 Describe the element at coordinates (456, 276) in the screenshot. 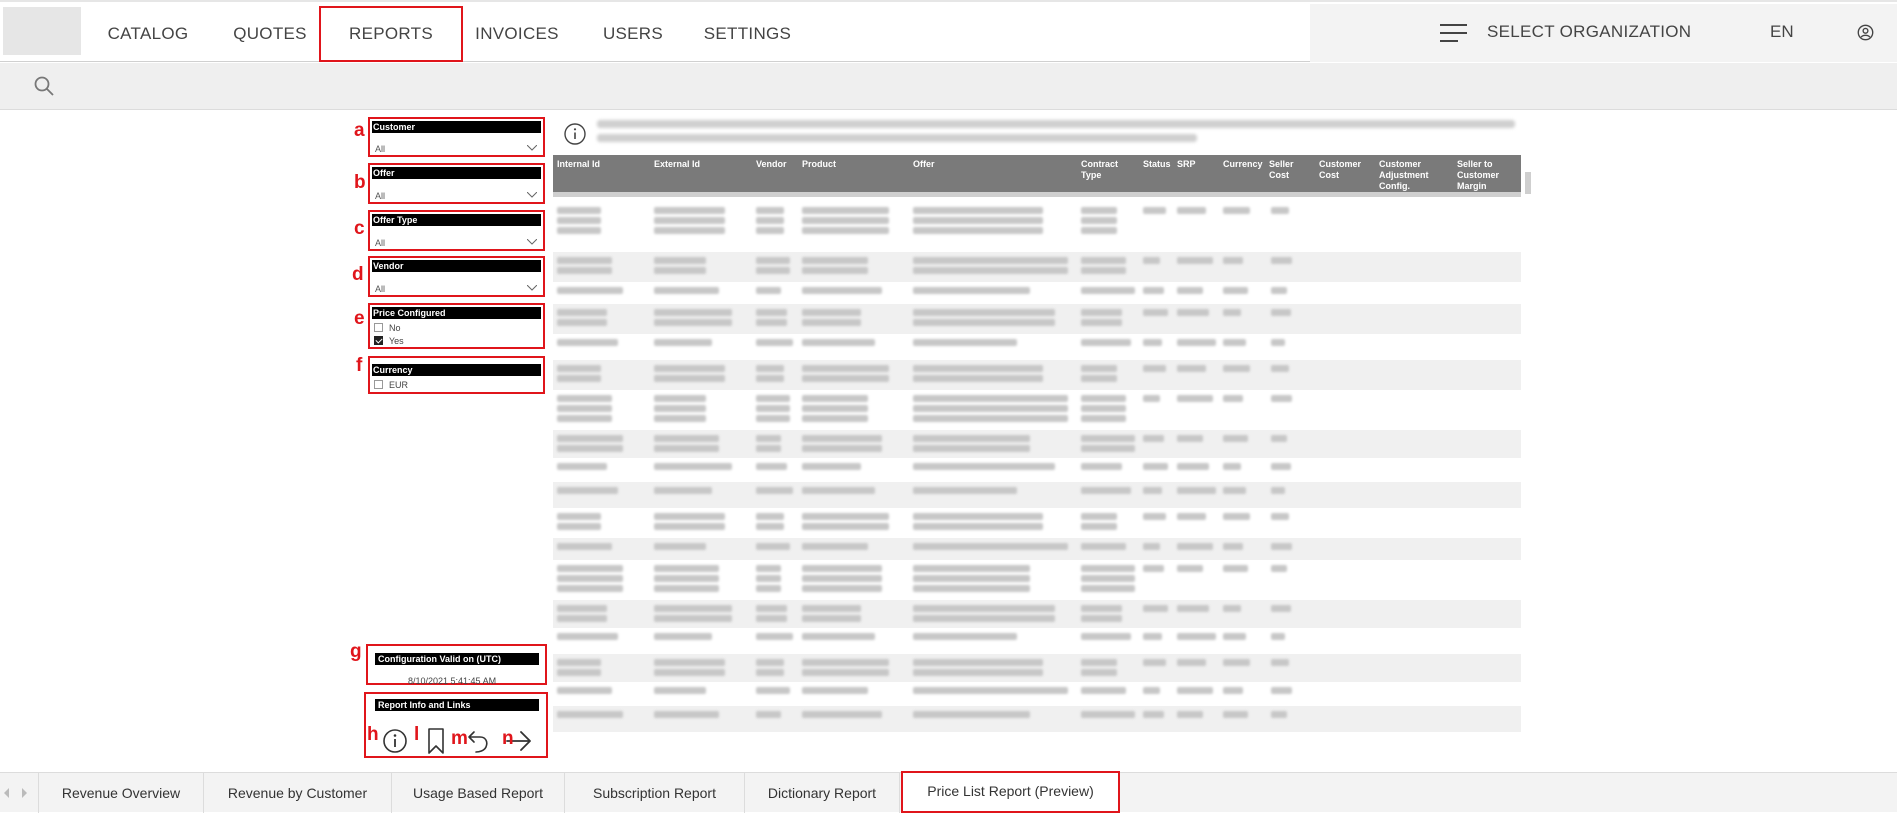

I see `vendor-filter: Vendor All` at that location.